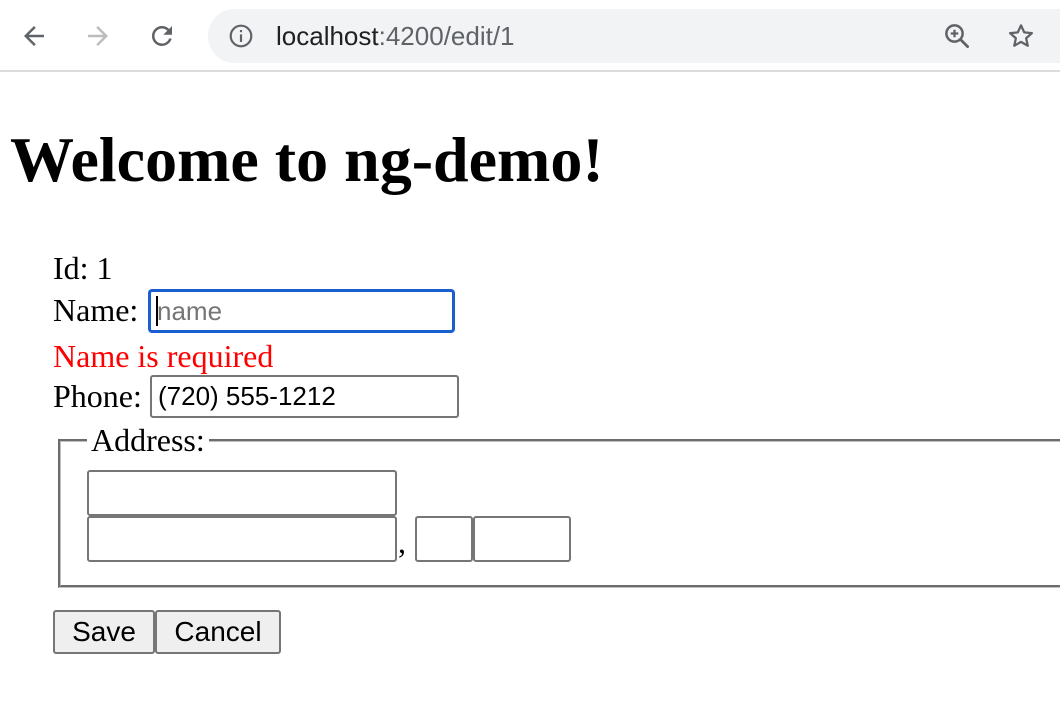 This screenshot has width=1060, height=720. I want to click on name-input, so click(301, 311).